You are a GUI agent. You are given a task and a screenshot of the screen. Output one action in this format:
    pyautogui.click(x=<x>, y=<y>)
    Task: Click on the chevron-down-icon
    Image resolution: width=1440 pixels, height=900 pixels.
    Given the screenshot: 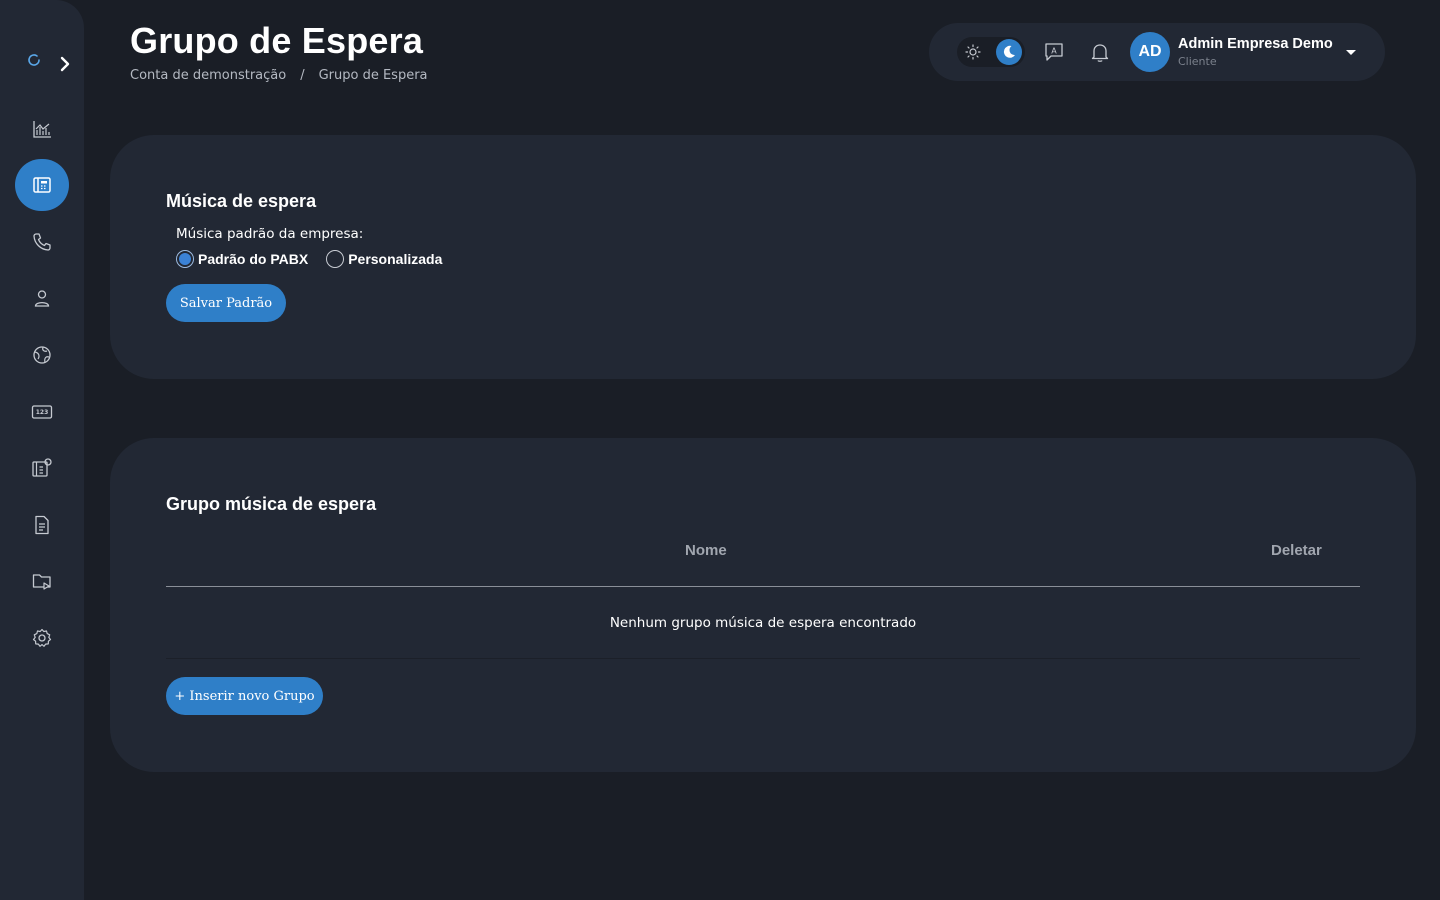 What is the action you would take?
    pyautogui.click(x=1351, y=52)
    